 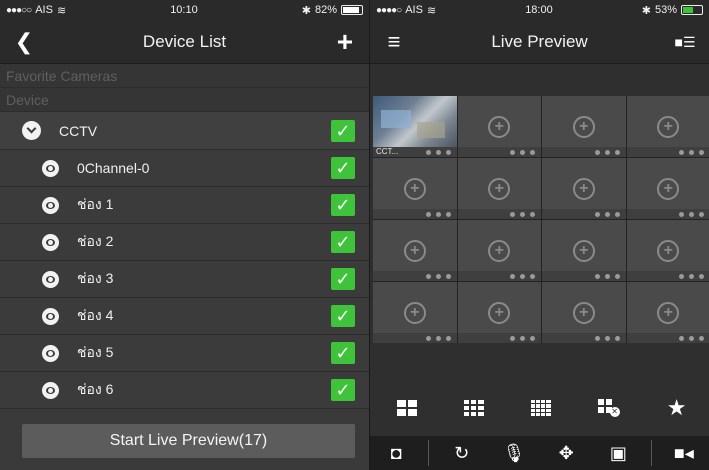 What do you see at coordinates (184, 279) in the screenshot?
I see `channel-row: ช่อง 3 ✓` at bounding box center [184, 279].